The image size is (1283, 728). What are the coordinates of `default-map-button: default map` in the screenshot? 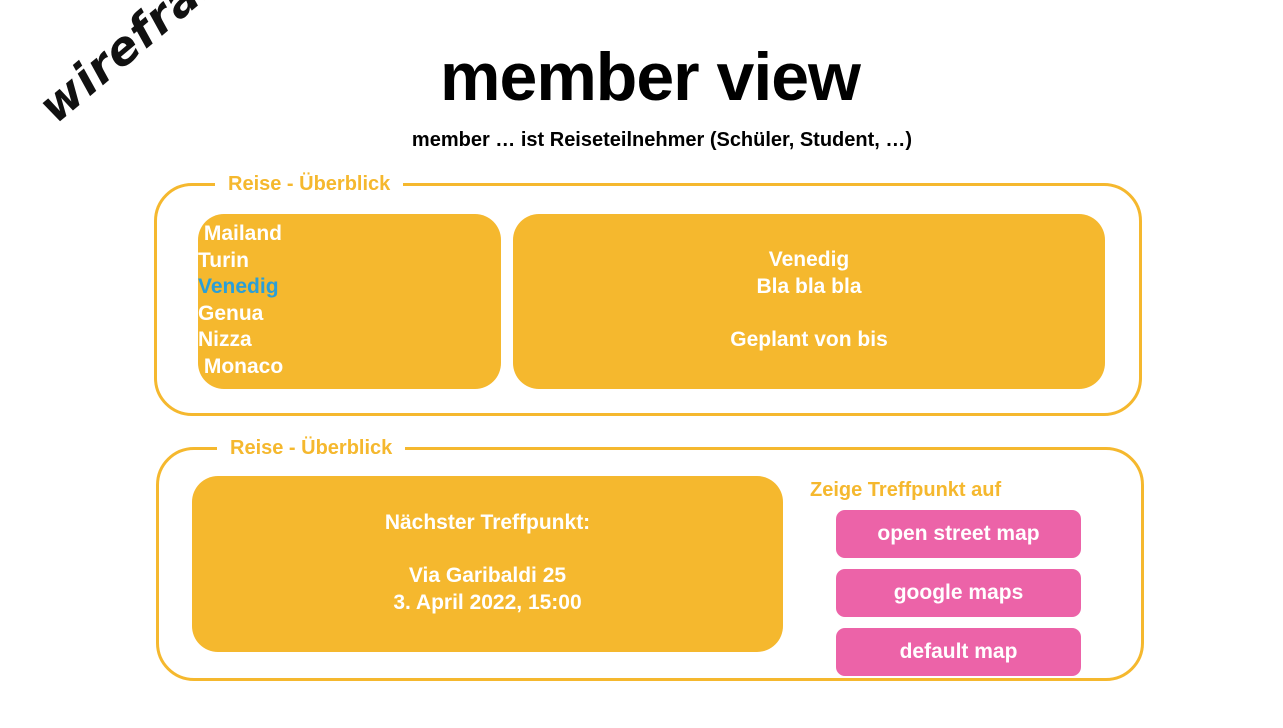 It's located at (958, 652).